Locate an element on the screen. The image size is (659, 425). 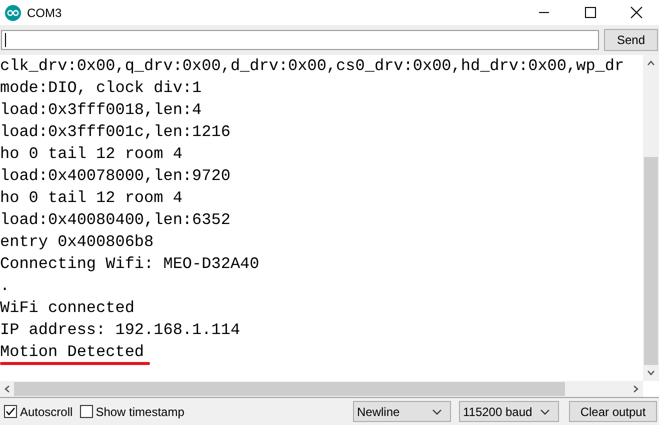
send-button: Send is located at coordinates (631, 40).